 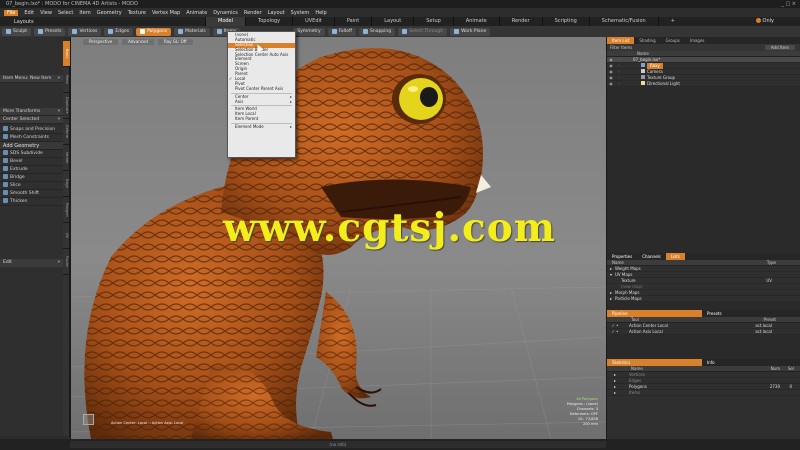 What do you see at coordinates (520, 21) in the screenshot?
I see `tab-render: Render` at bounding box center [520, 21].